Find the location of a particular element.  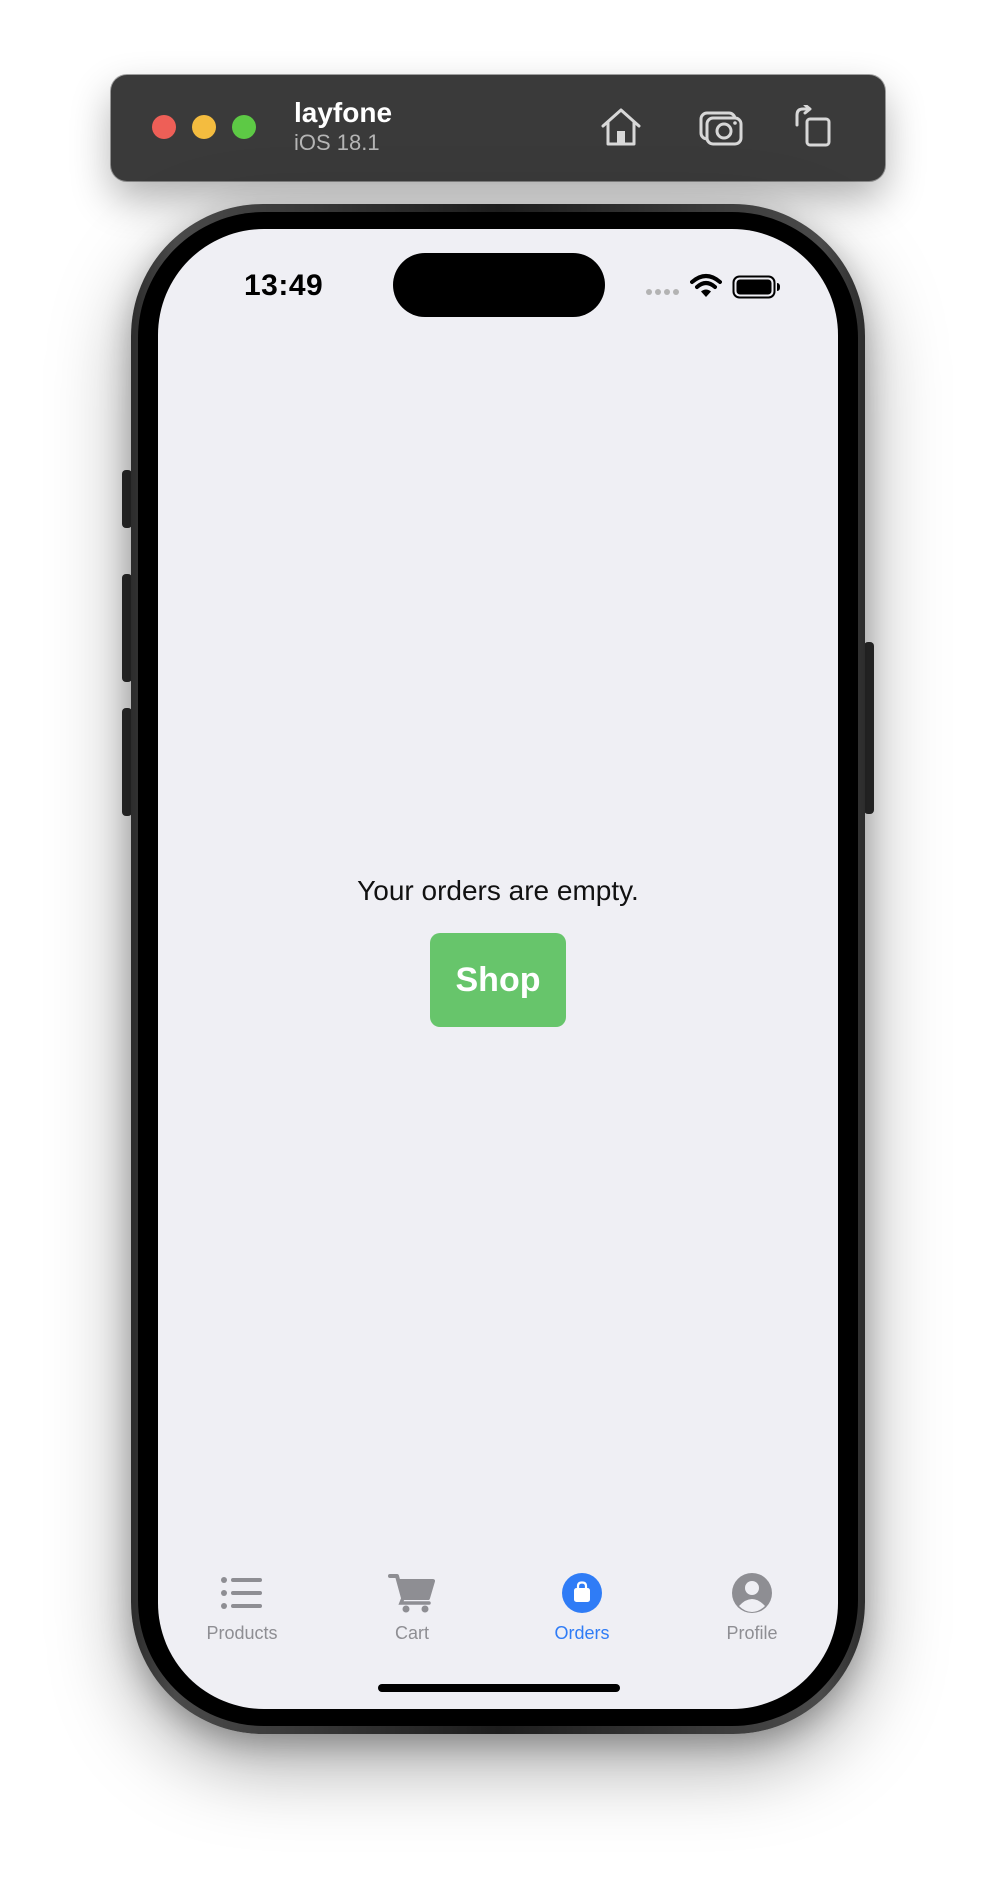

rotate-button is located at coordinates (813, 127).